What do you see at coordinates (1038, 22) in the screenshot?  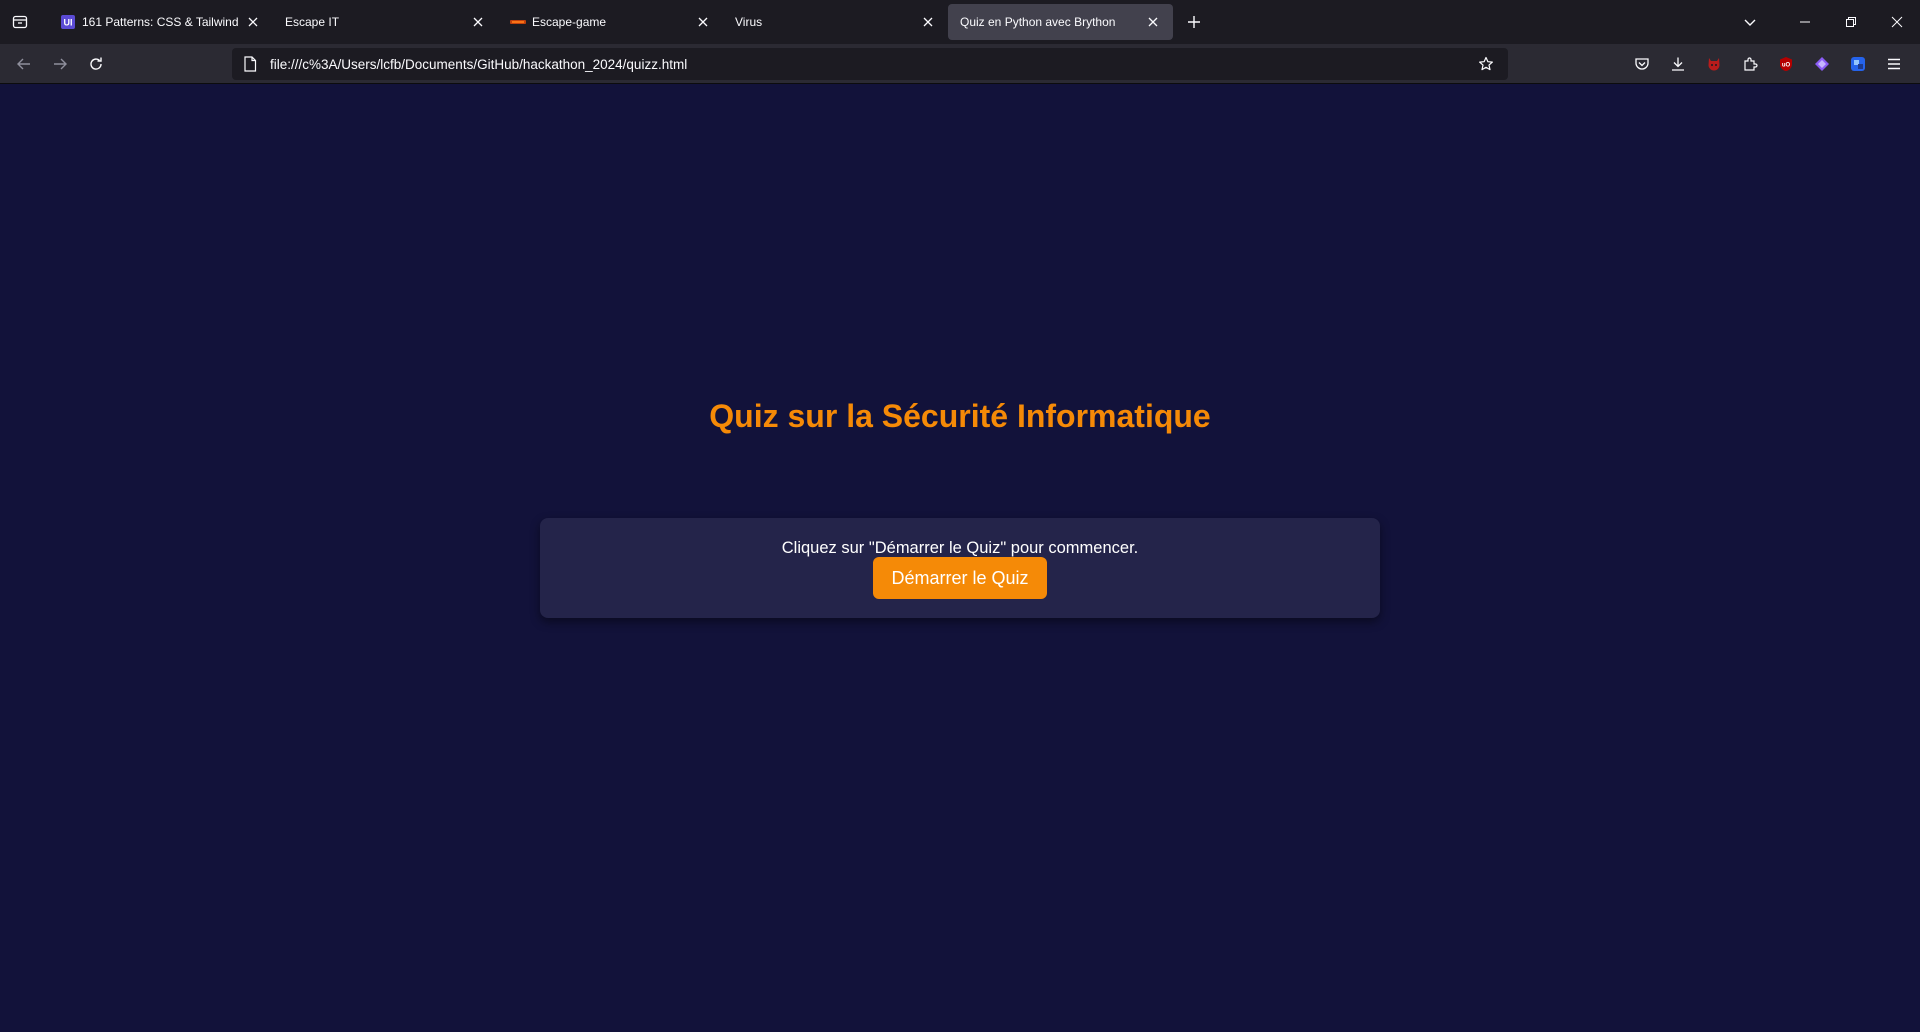 I see `tab-title: Quiz en Python avec Brython` at bounding box center [1038, 22].